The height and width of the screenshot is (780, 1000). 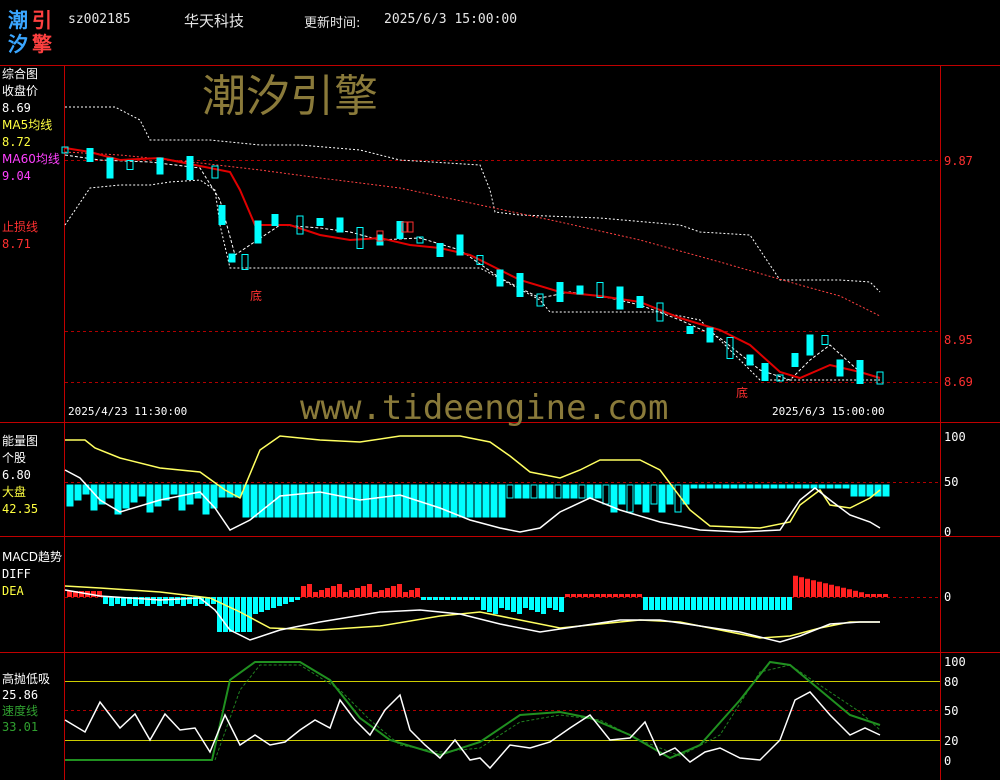 I want to click on market-energy-value: 42.35, so click(x=20, y=509).